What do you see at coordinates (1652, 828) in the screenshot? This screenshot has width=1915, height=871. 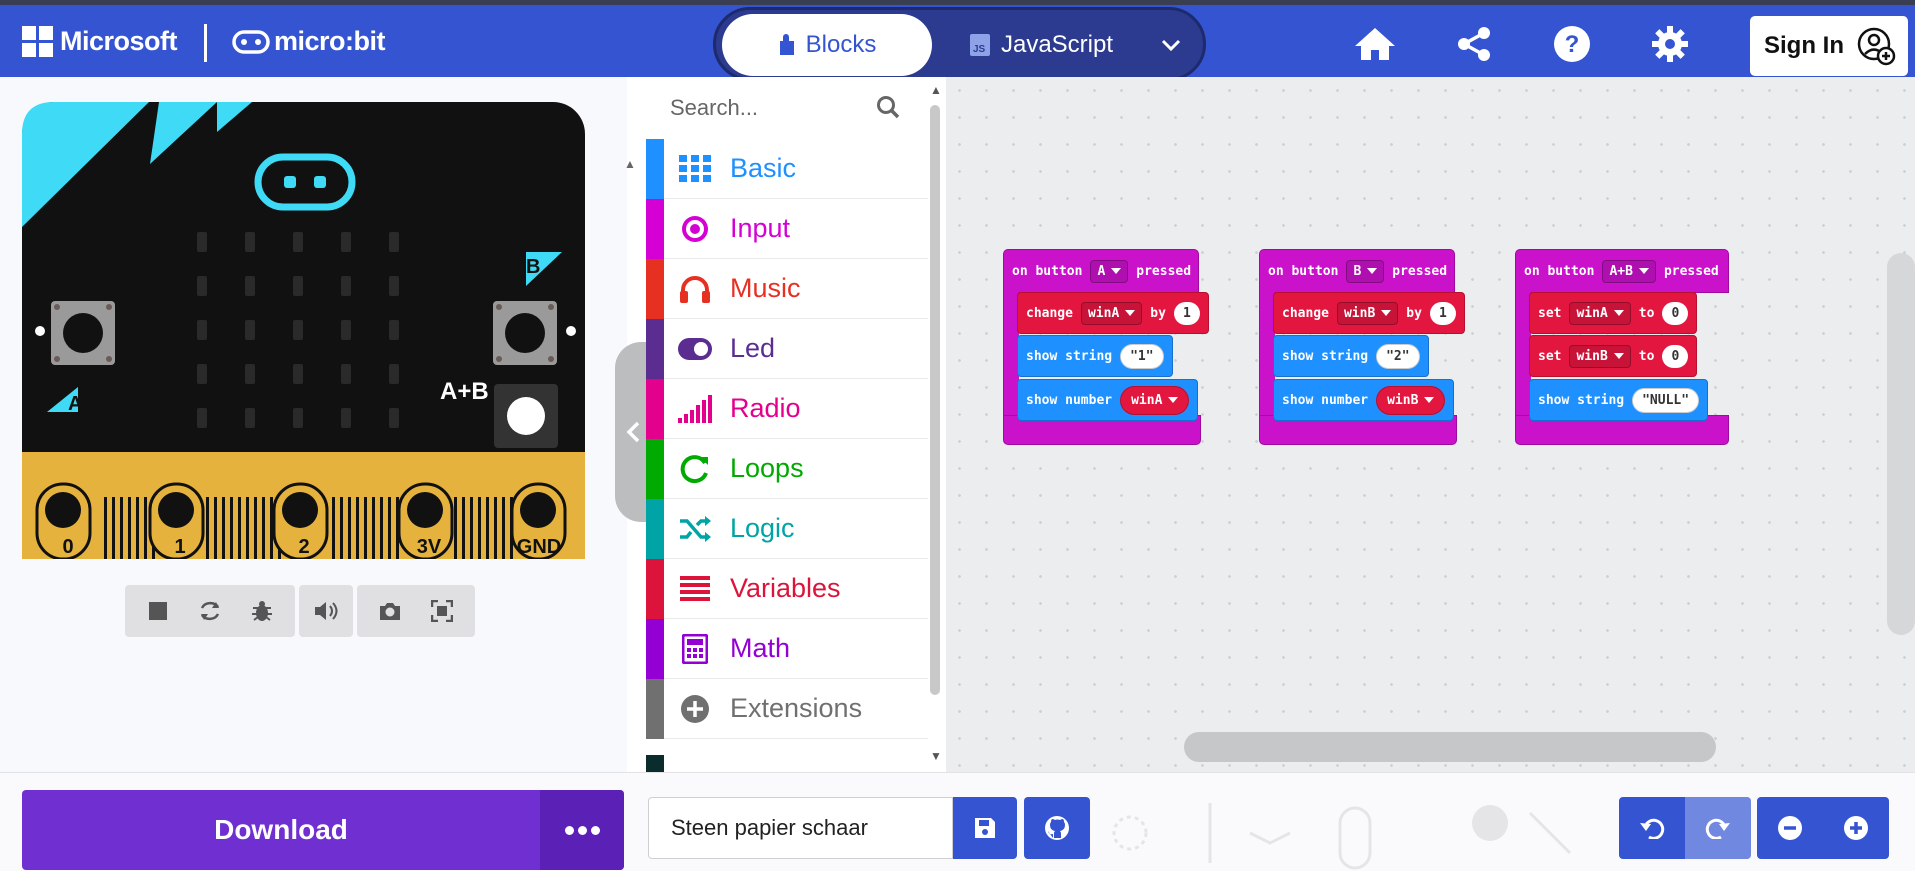 I see `undo-button` at bounding box center [1652, 828].